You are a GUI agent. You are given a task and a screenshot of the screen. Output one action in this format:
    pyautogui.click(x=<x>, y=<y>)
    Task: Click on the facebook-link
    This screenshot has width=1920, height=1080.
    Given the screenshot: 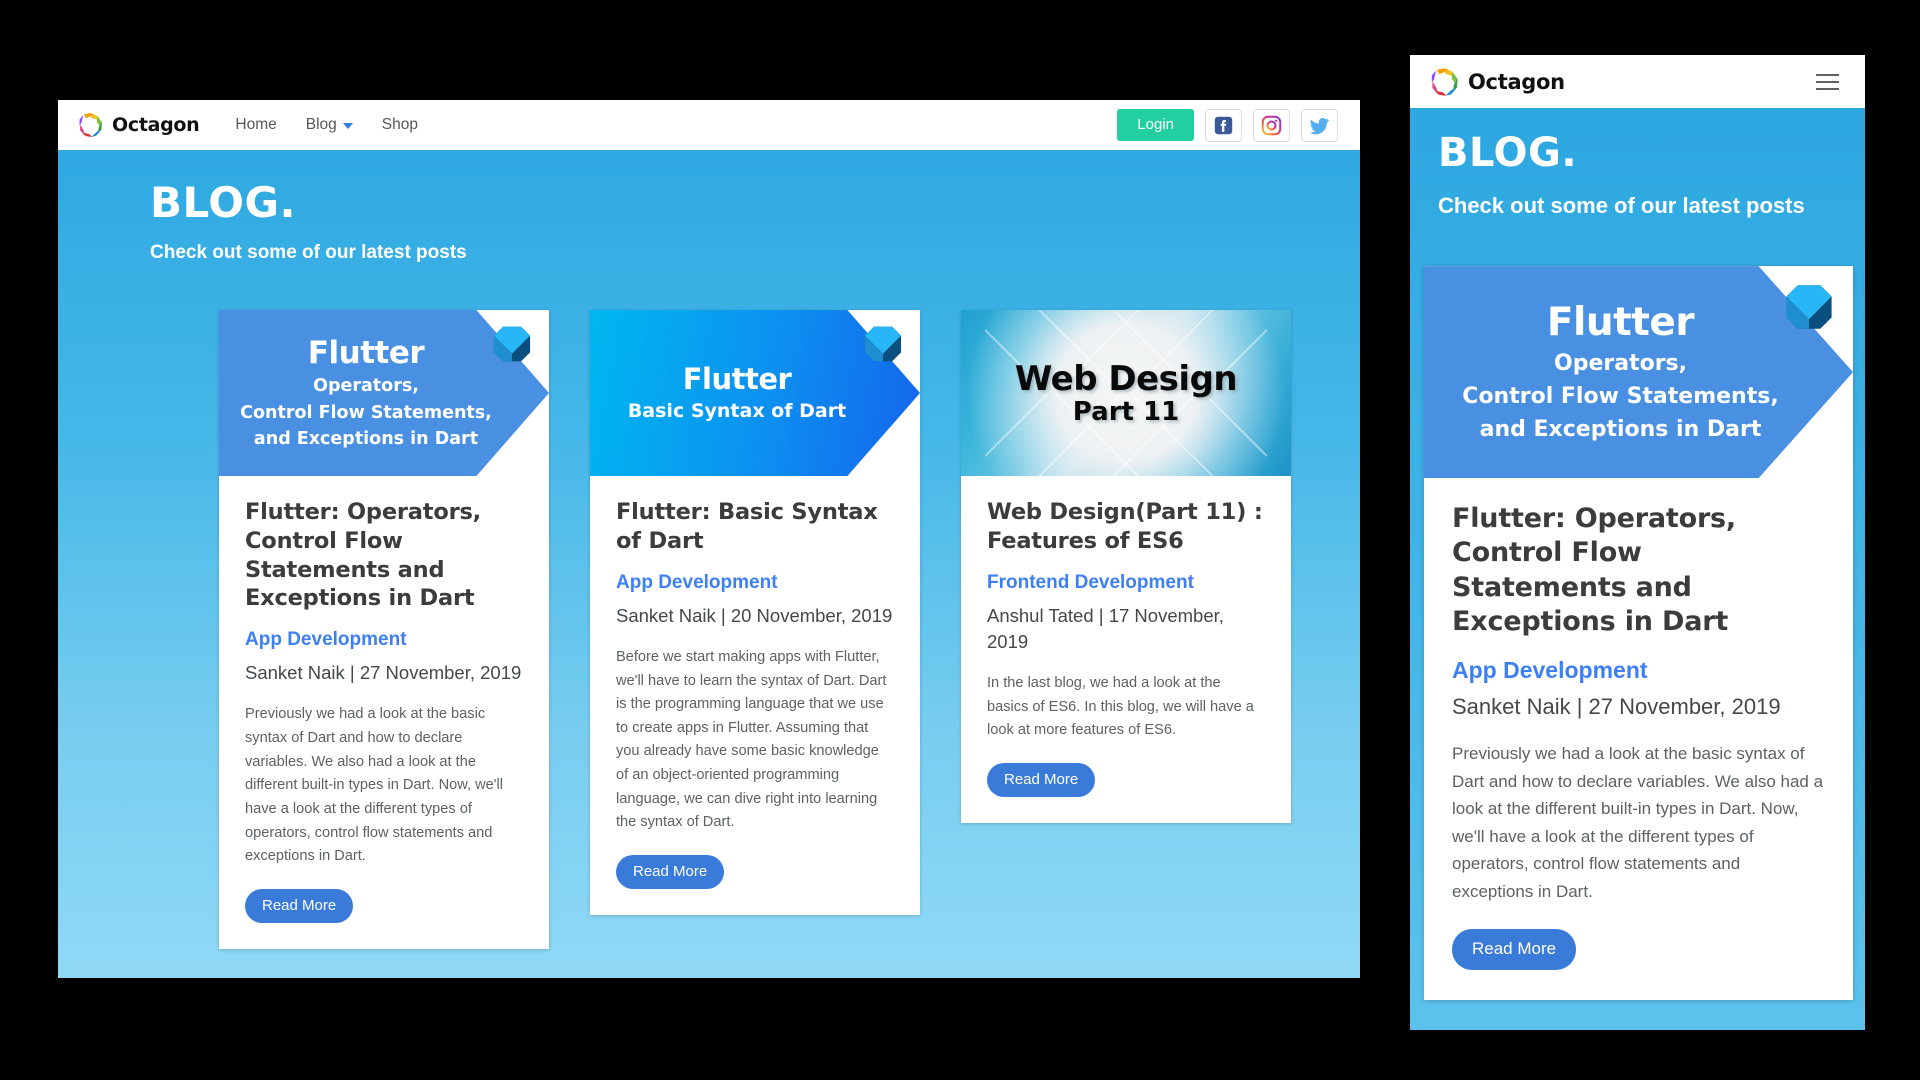 What is the action you would take?
    pyautogui.click(x=1223, y=125)
    